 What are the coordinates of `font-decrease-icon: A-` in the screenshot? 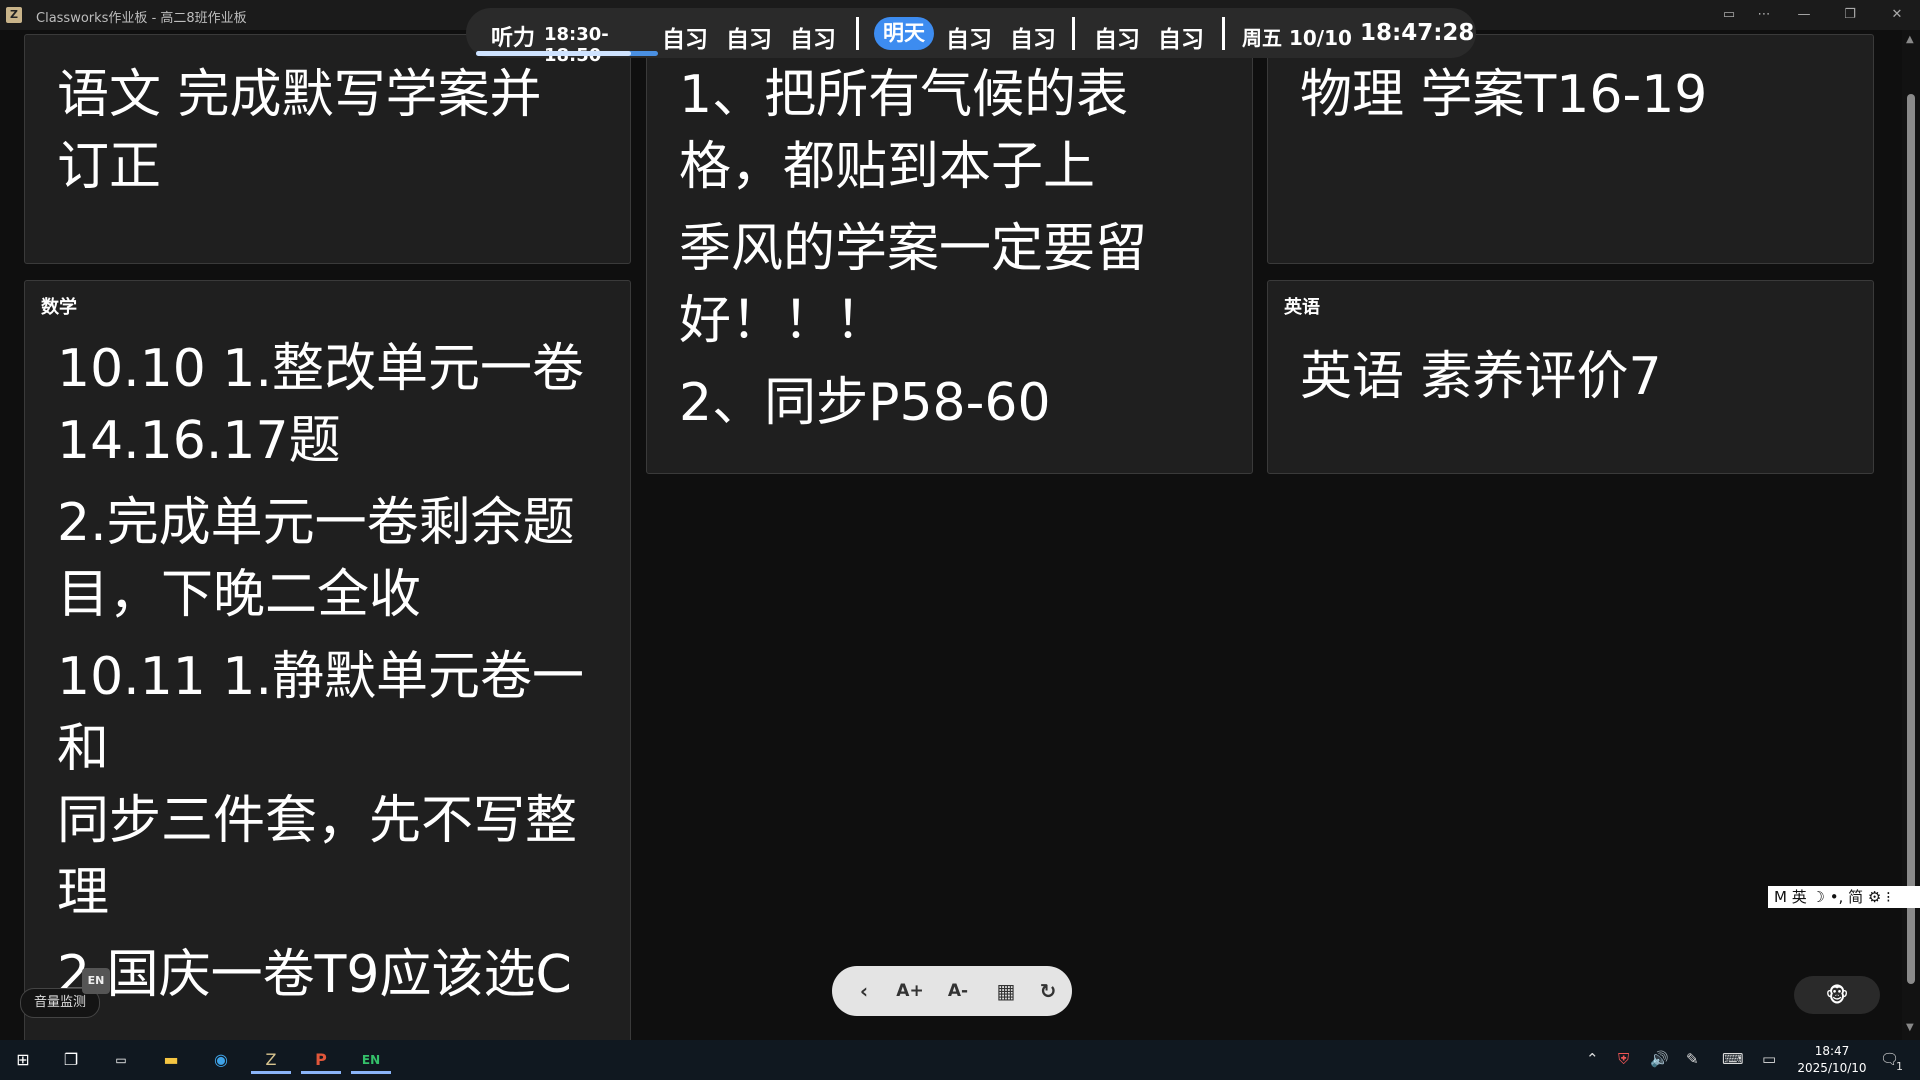 It's located at (958, 991).